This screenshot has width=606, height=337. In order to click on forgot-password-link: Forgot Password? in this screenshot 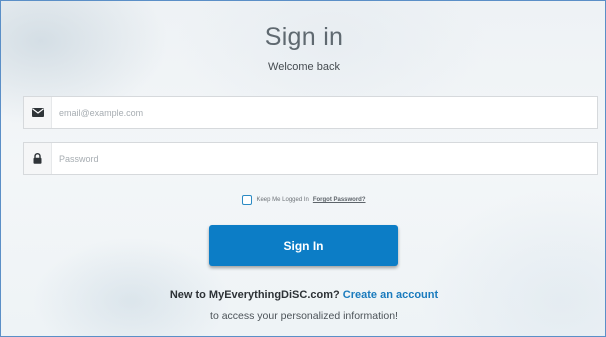, I will do `click(339, 200)`.